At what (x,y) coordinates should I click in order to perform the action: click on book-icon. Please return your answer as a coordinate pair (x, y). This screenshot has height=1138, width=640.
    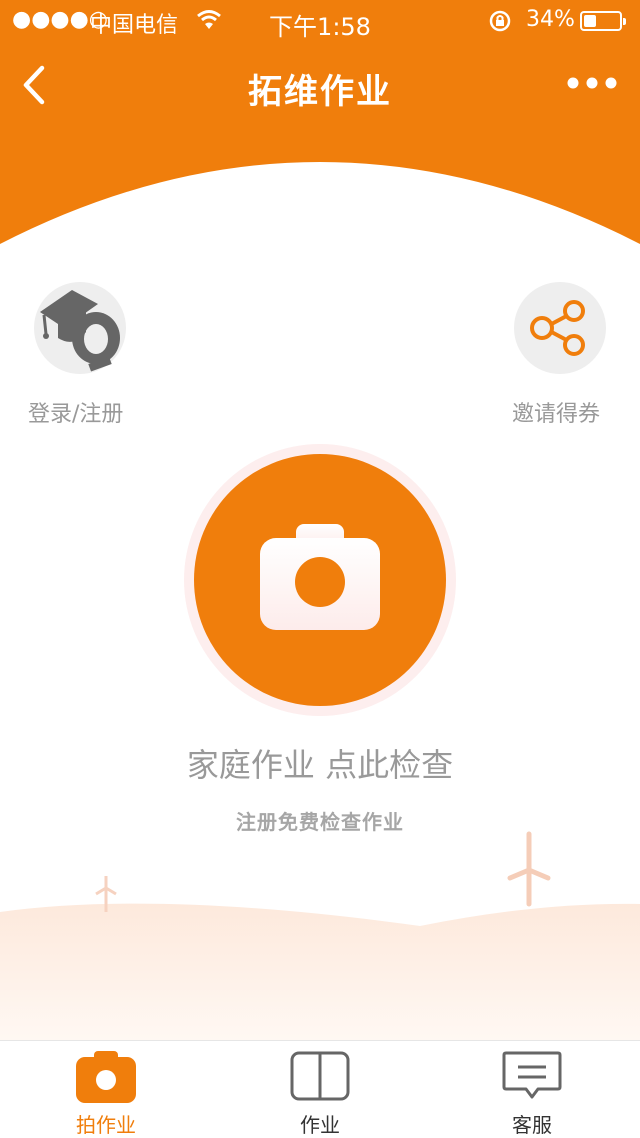
    Looking at the image, I should click on (320, 1076).